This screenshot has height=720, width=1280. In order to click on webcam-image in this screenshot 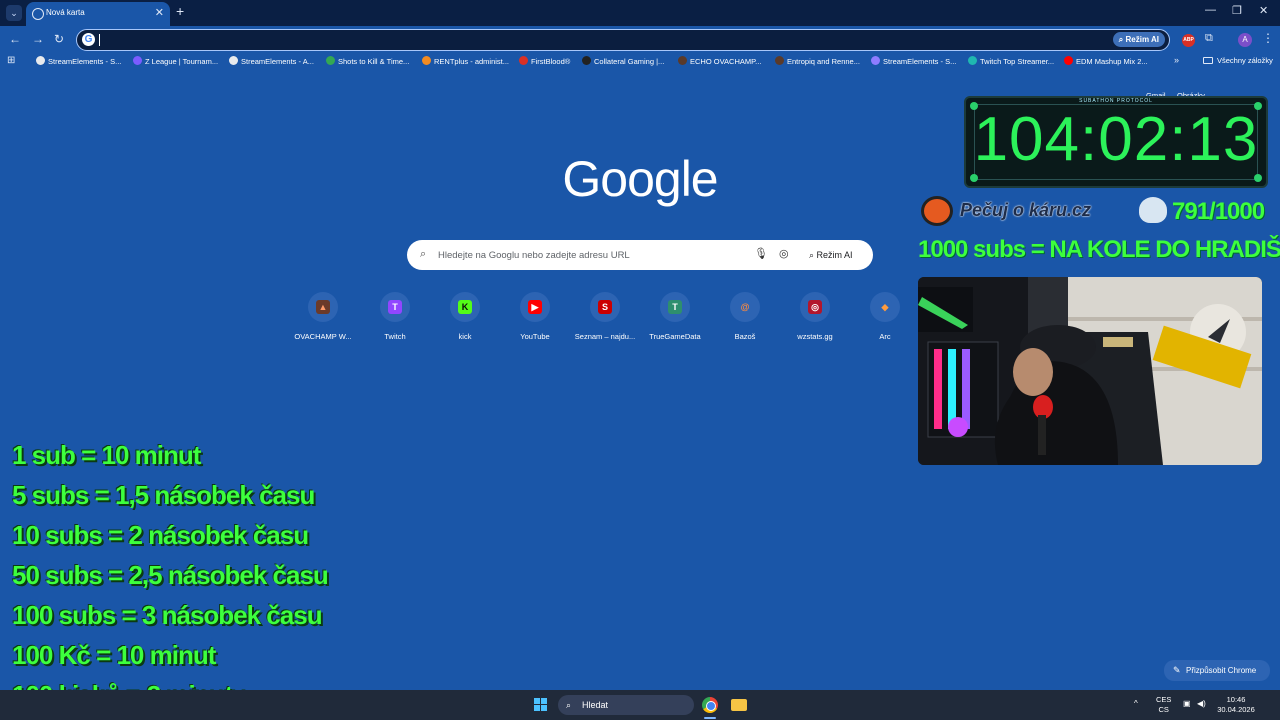, I will do `click(1090, 371)`.